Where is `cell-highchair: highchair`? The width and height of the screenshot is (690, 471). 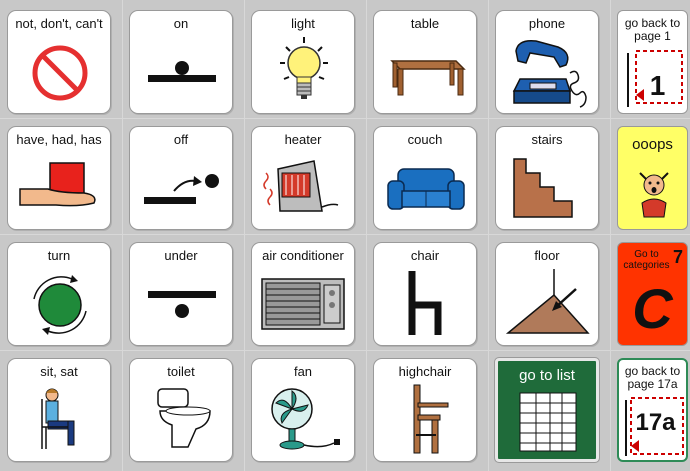
cell-highchair: highchair is located at coordinates (425, 410).